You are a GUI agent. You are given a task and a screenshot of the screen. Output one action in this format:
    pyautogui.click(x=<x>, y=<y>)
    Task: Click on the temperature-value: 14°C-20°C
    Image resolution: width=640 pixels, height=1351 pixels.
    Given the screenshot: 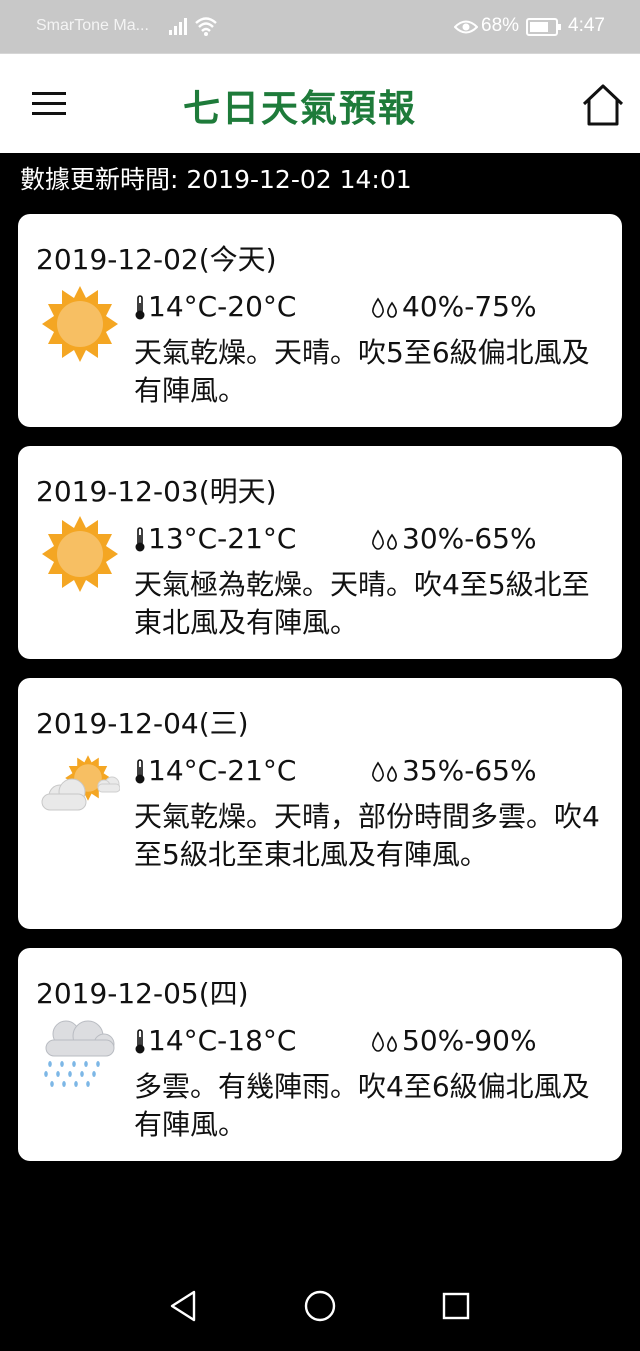 What is the action you would take?
    pyautogui.click(x=222, y=306)
    